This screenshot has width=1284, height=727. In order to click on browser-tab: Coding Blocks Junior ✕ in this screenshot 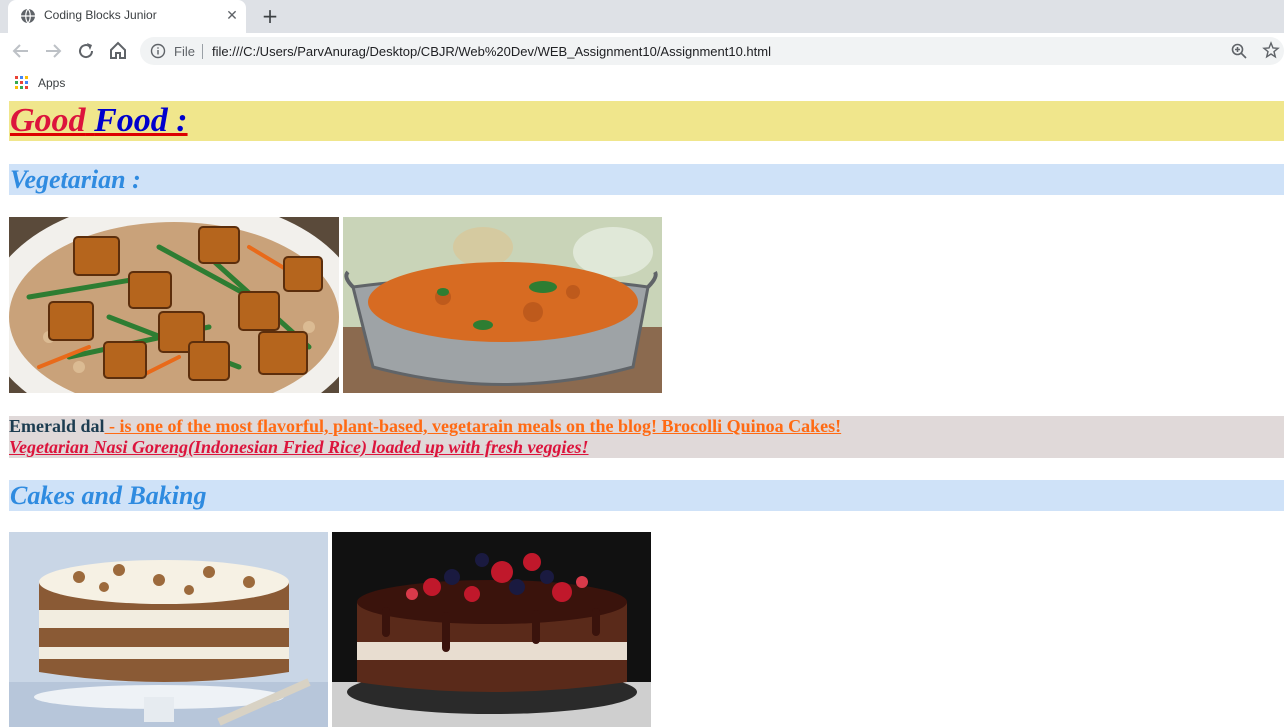, I will do `click(127, 16)`.